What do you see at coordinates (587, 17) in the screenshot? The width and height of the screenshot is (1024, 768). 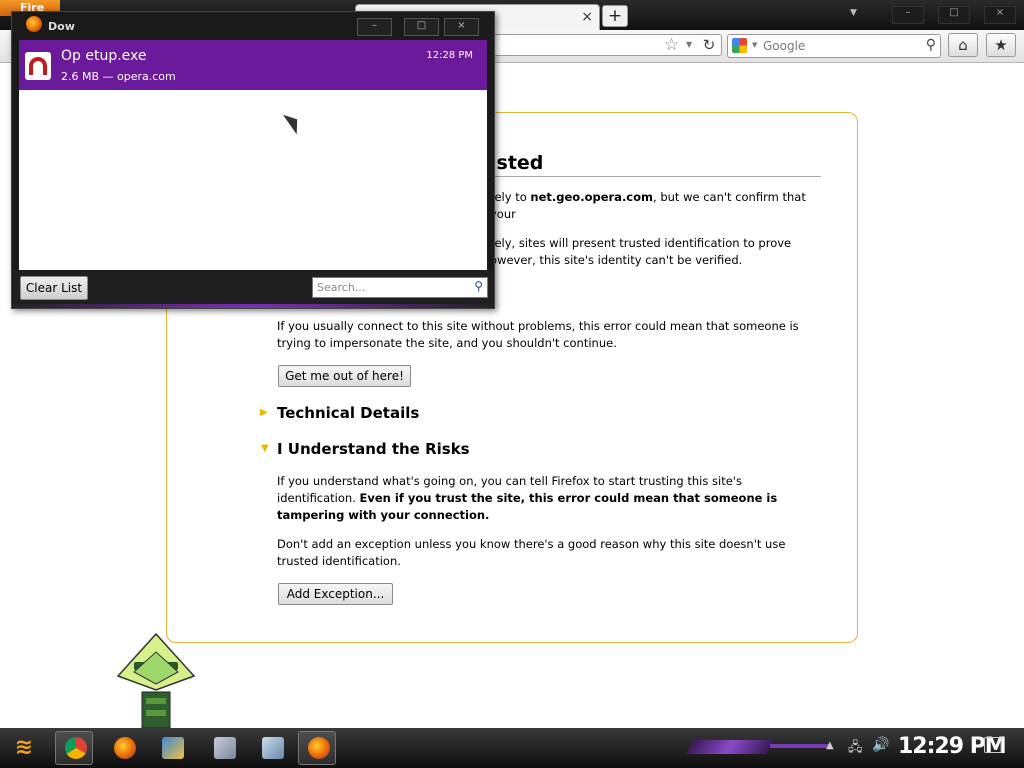 I see `tab-close-icon: ×` at bounding box center [587, 17].